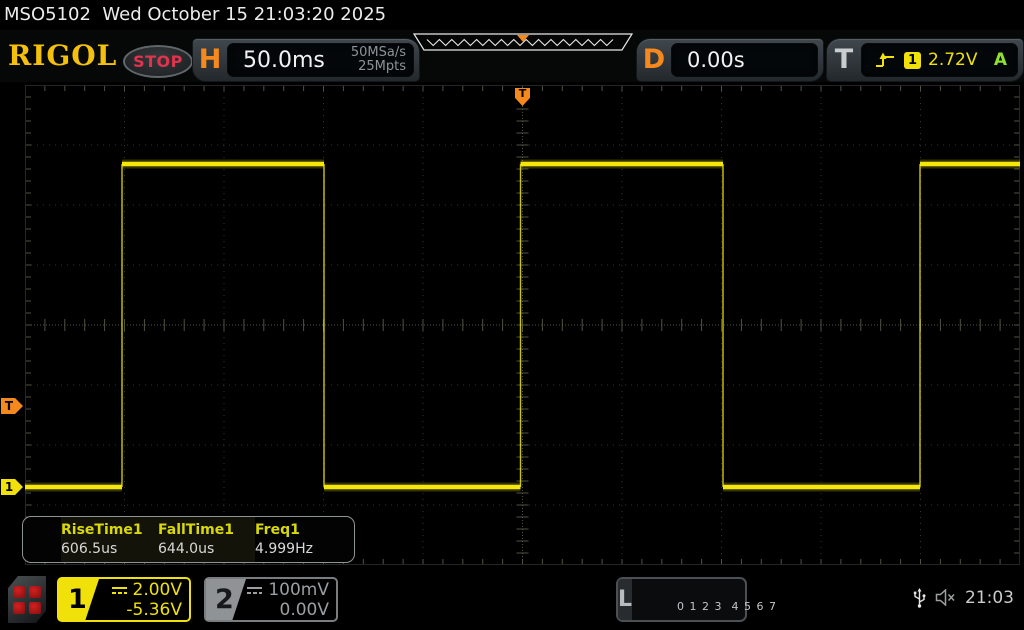 This screenshot has height=630, width=1024. I want to click on speaker-muted-icon, so click(945, 597).